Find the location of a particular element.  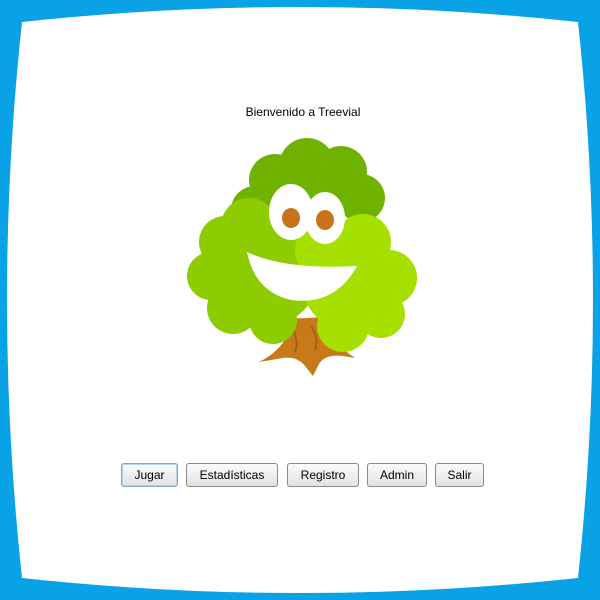

play-button: Jugar is located at coordinates (149, 475).